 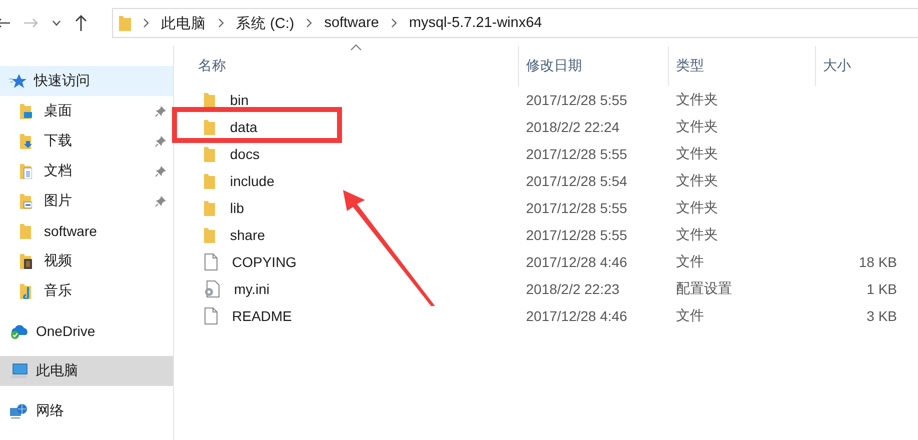 I want to click on sidebar-item: 快速访问, so click(x=86, y=81).